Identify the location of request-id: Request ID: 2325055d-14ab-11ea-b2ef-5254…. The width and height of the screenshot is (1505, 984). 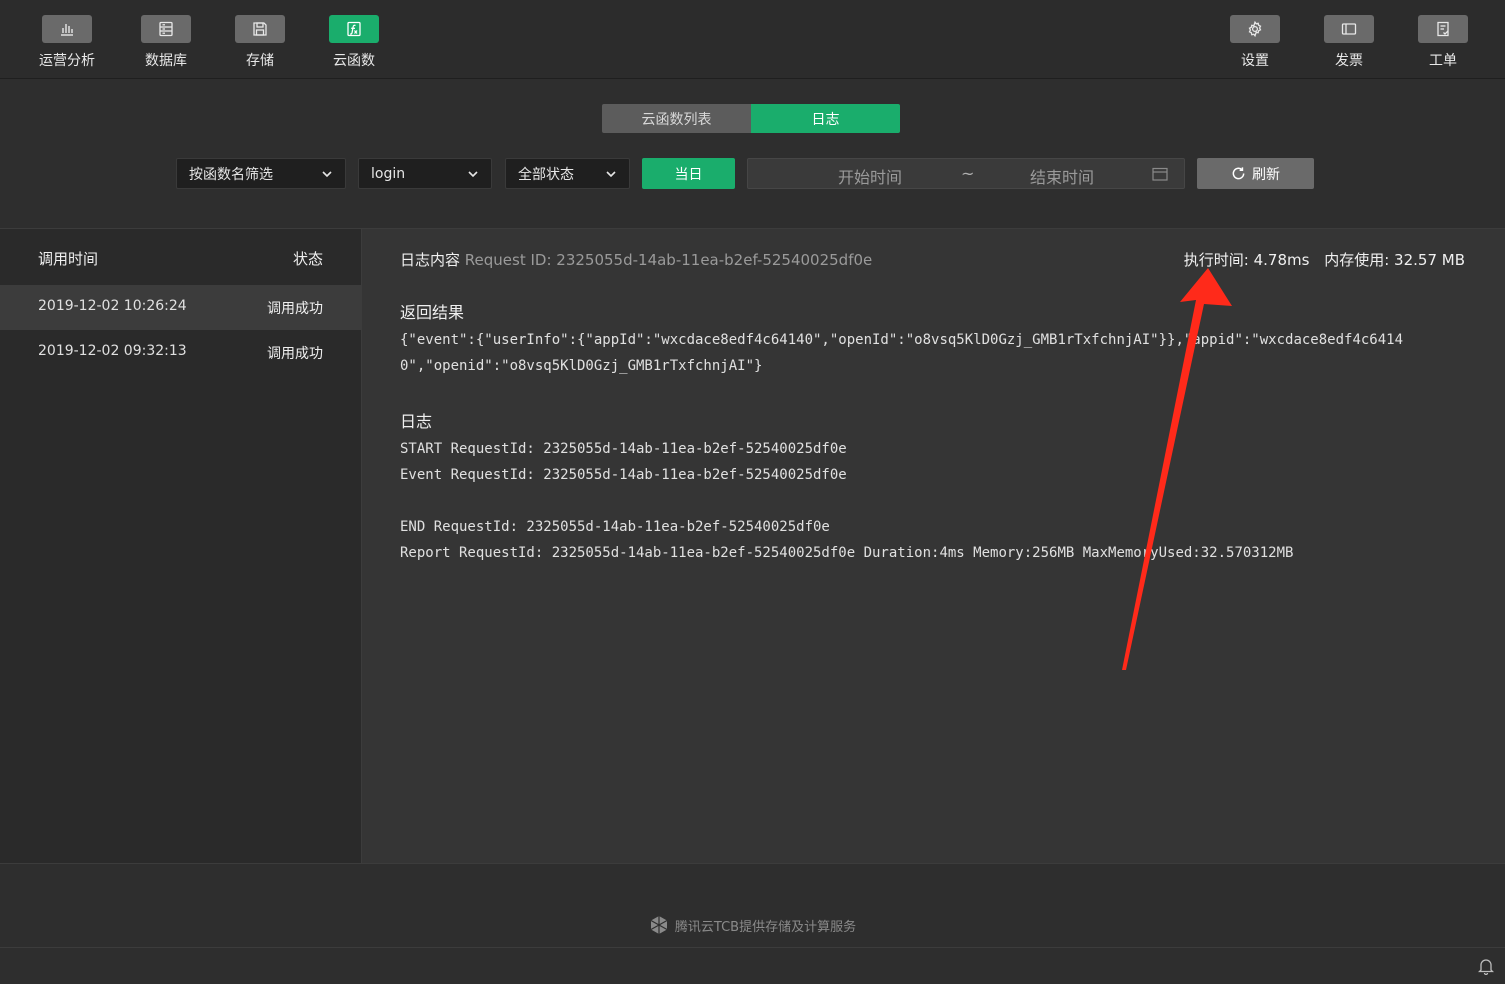
(668, 260).